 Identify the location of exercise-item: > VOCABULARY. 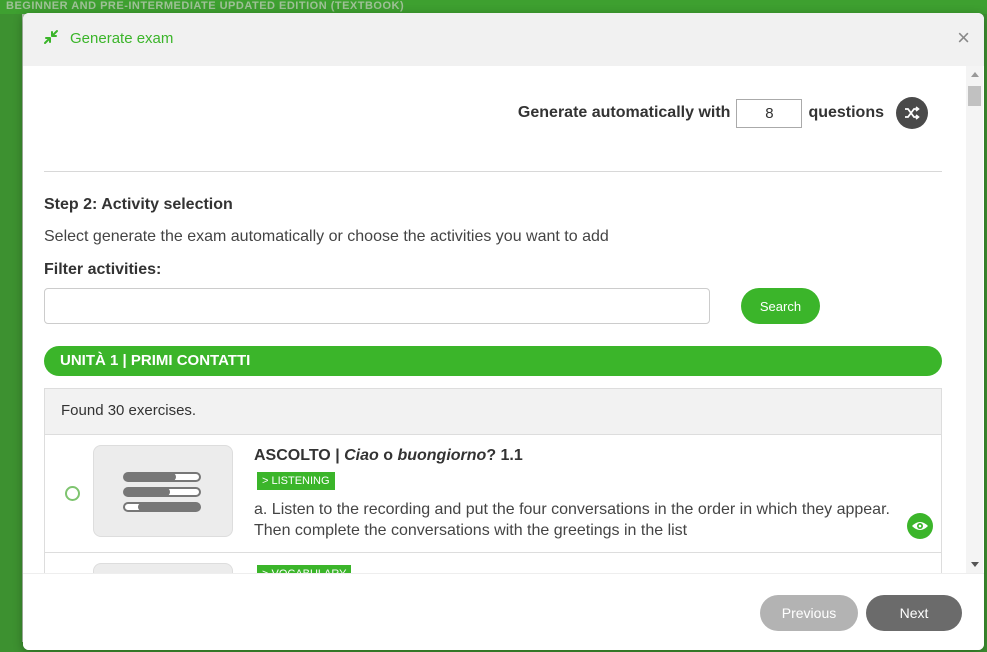
(493, 563).